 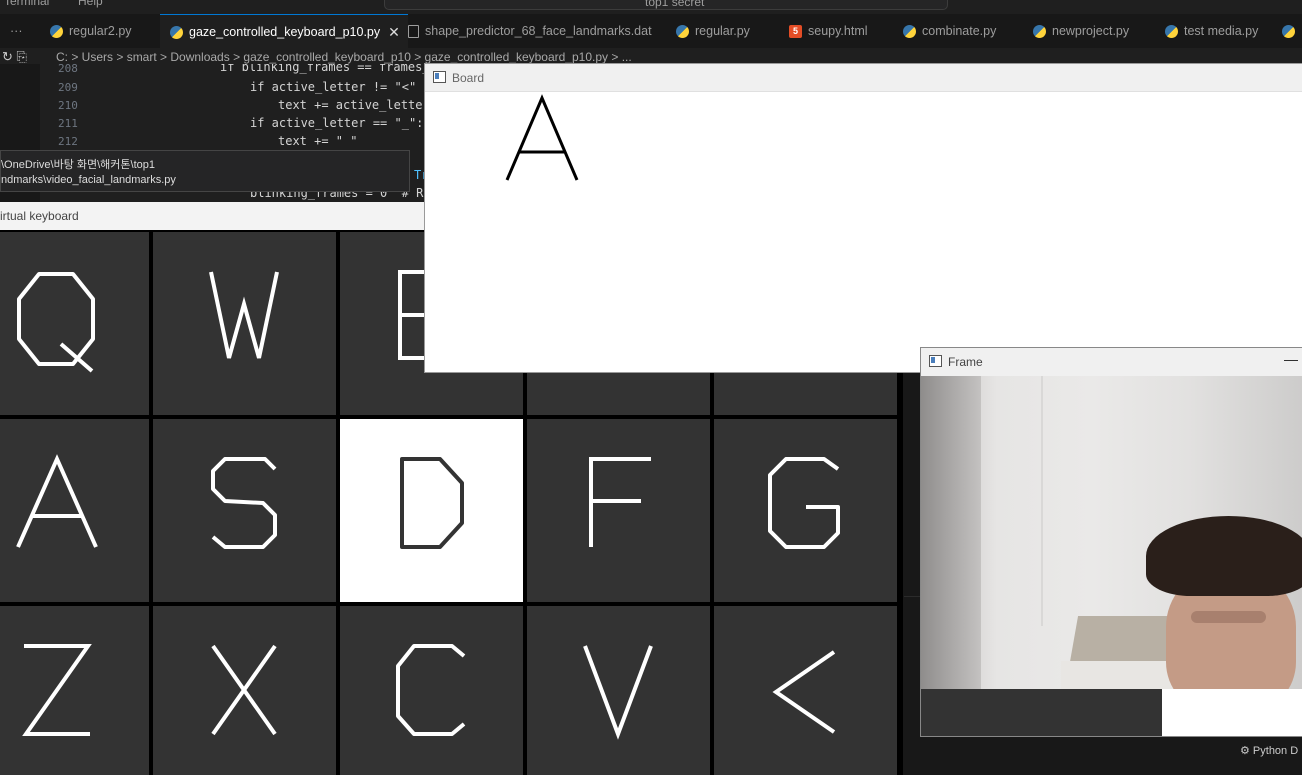 I want to click on window-title: Frame, so click(x=965, y=362).